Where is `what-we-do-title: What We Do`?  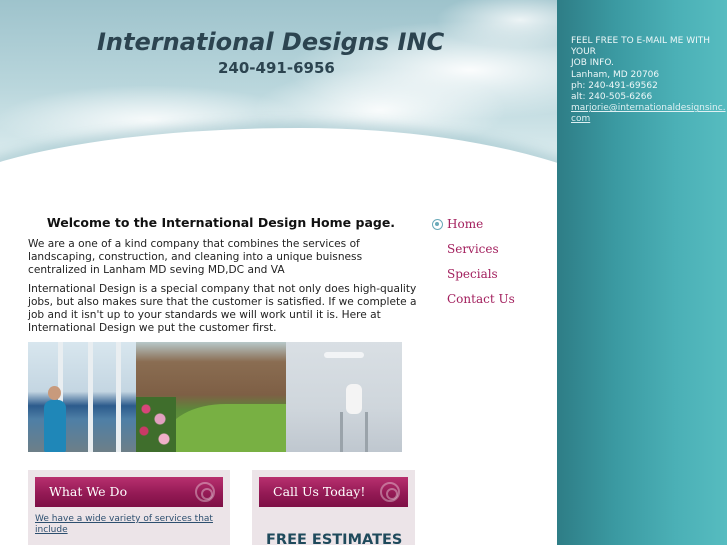 what-we-do-title: What We Do is located at coordinates (88, 491).